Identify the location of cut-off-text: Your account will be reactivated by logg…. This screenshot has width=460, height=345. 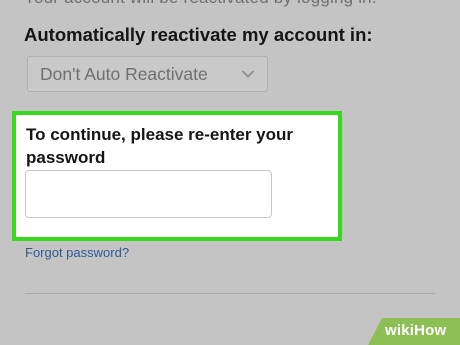
(200, 4).